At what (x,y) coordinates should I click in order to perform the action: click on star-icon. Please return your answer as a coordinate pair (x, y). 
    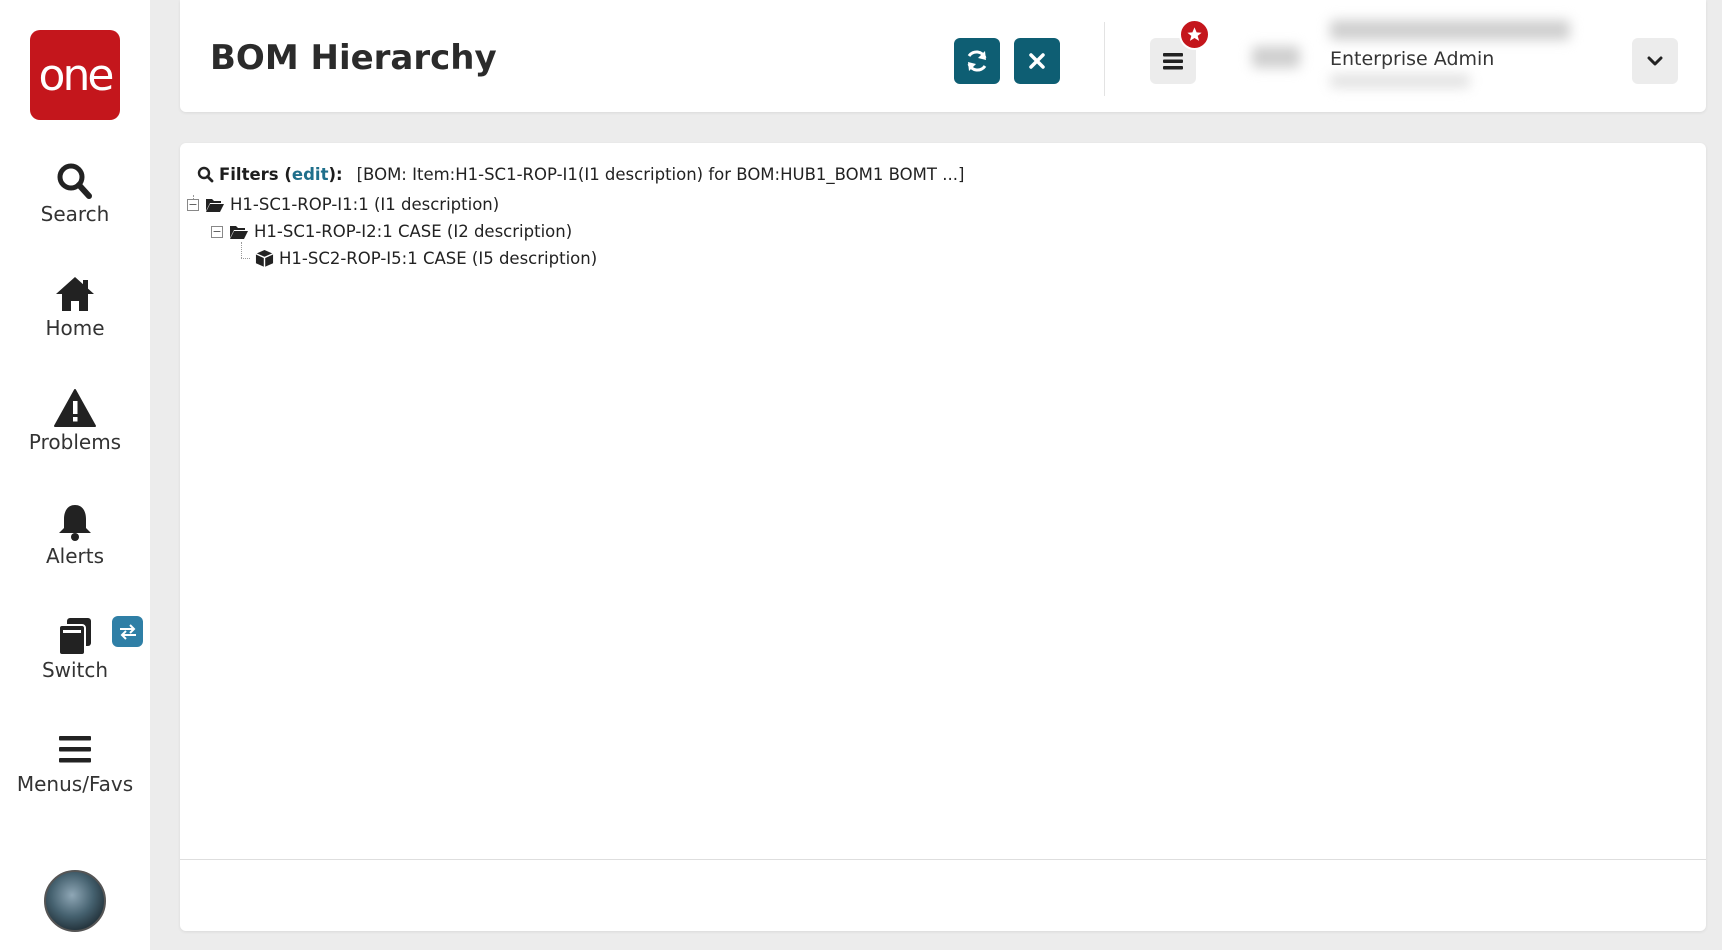
    Looking at the image, I should click on (1194, 34).